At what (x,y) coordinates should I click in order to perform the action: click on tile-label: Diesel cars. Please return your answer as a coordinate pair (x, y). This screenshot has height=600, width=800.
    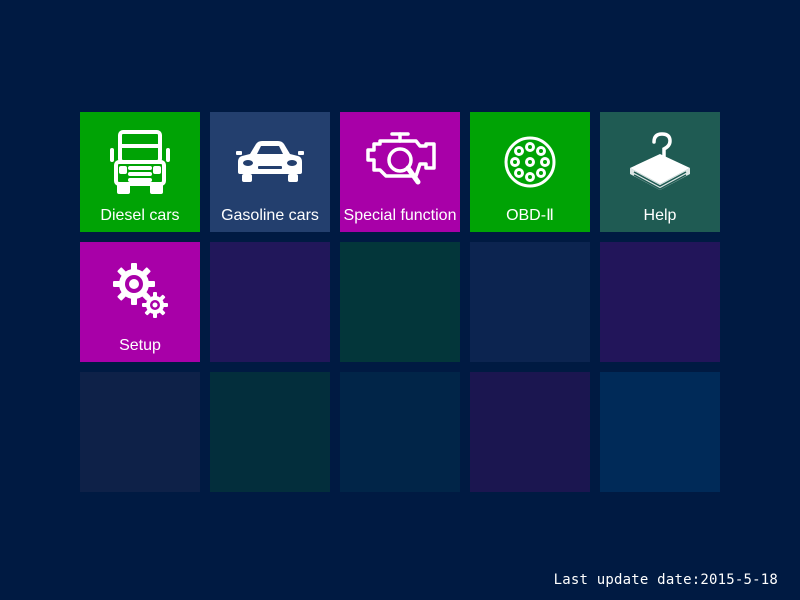
    Looking at the image, I should click on (140, 215).